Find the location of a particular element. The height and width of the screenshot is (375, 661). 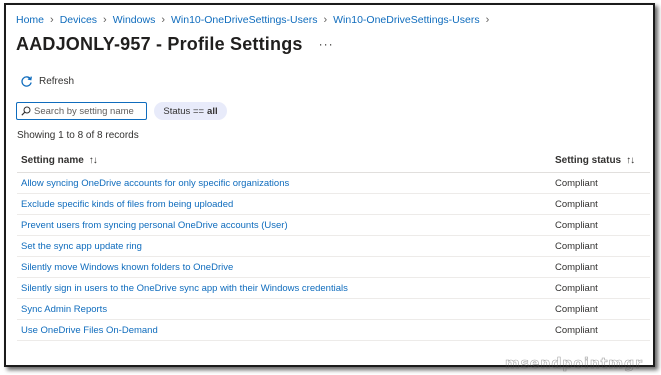

refresh-label: Refresh is located at coordinates (57, 81).